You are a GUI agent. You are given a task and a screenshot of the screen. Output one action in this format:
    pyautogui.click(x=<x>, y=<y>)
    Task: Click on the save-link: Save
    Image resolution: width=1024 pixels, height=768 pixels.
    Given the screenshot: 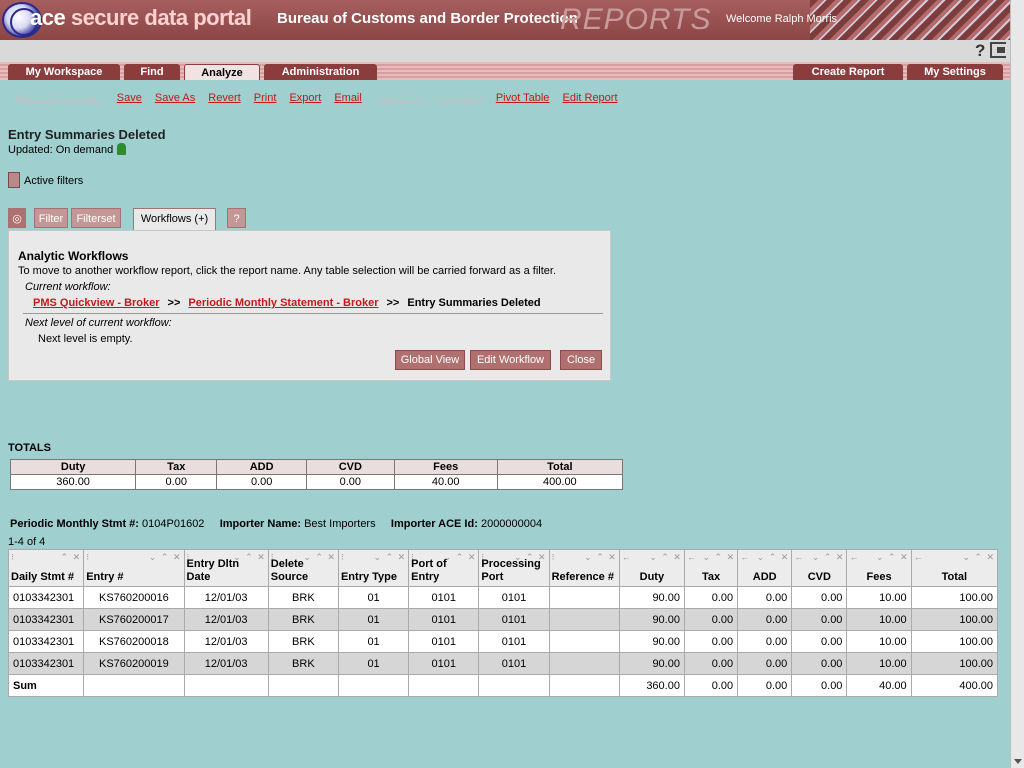 What is the action you would take?
    pyautogui.click(x=129, y=98)
    